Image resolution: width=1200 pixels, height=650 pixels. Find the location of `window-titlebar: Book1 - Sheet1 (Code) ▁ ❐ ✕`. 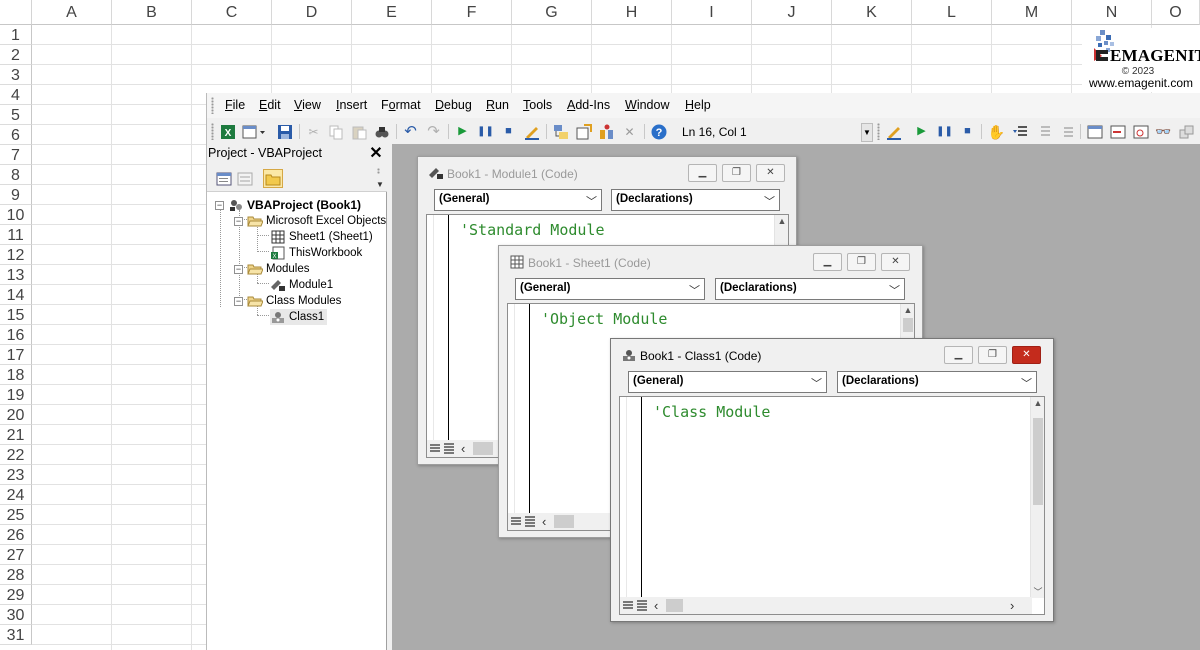

window-titlebar: Book1 - Sheet1 (Code) ▁ ❐ ✕ is located at coordinates (710, 261).